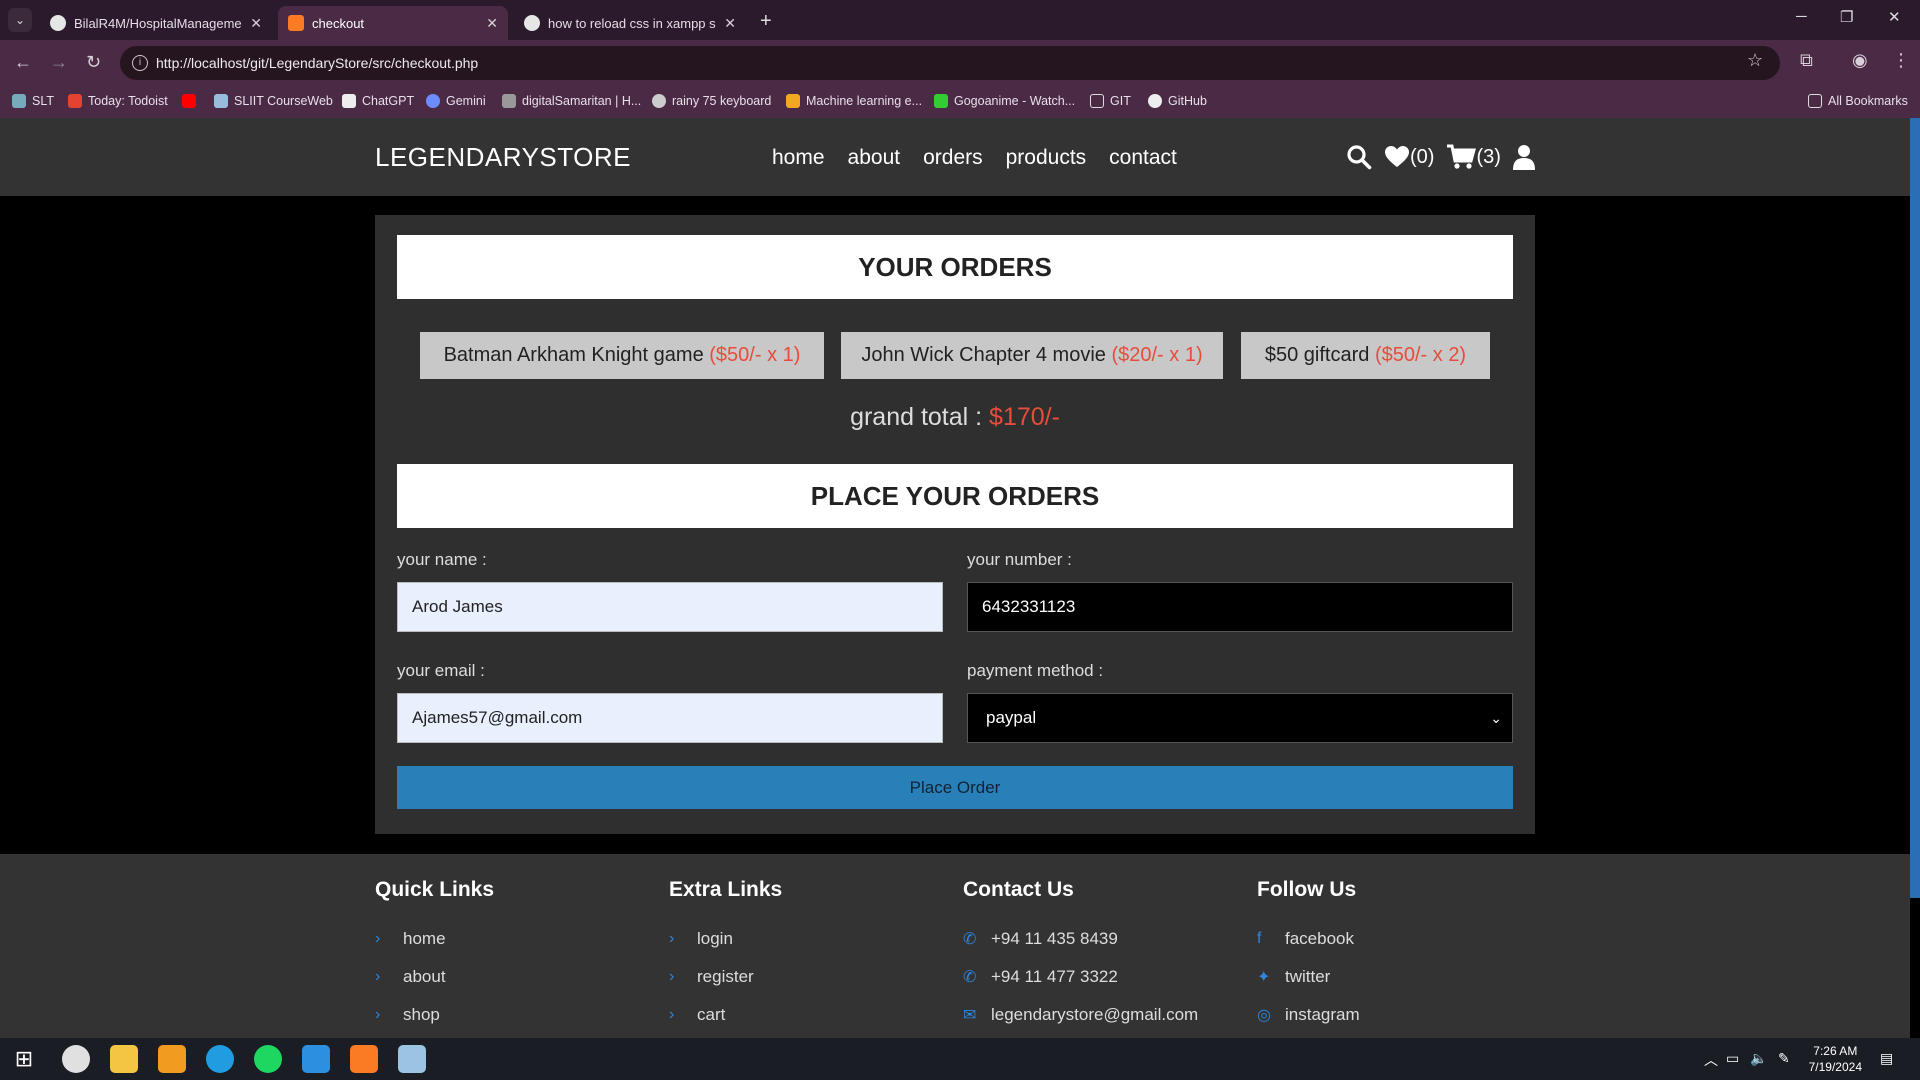 The height and width of the screenshot is (1080, 1920). What do you see at coordinates (1240, 607) in the screenshot?
I see `number-input: 6432331123` at bounding box center [1240, 607].